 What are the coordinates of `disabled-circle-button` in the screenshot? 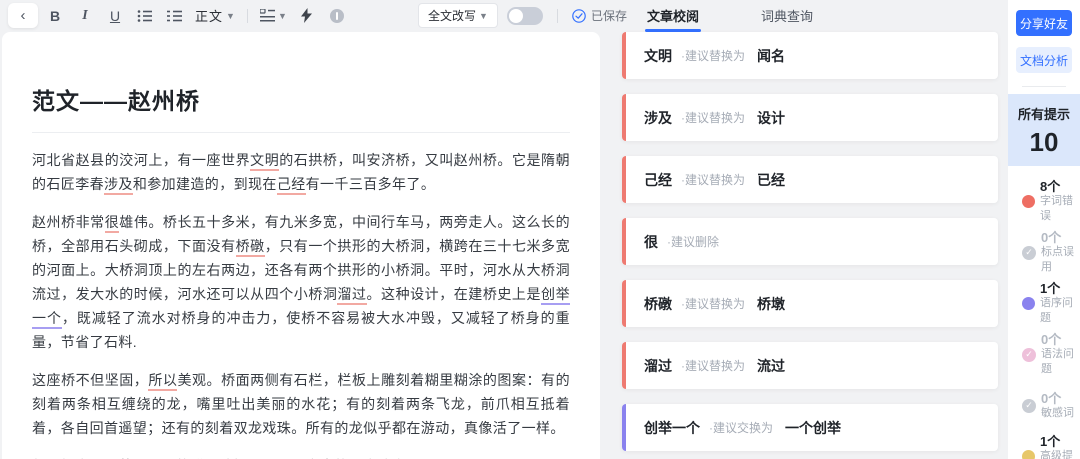 It's located at (337, 15).